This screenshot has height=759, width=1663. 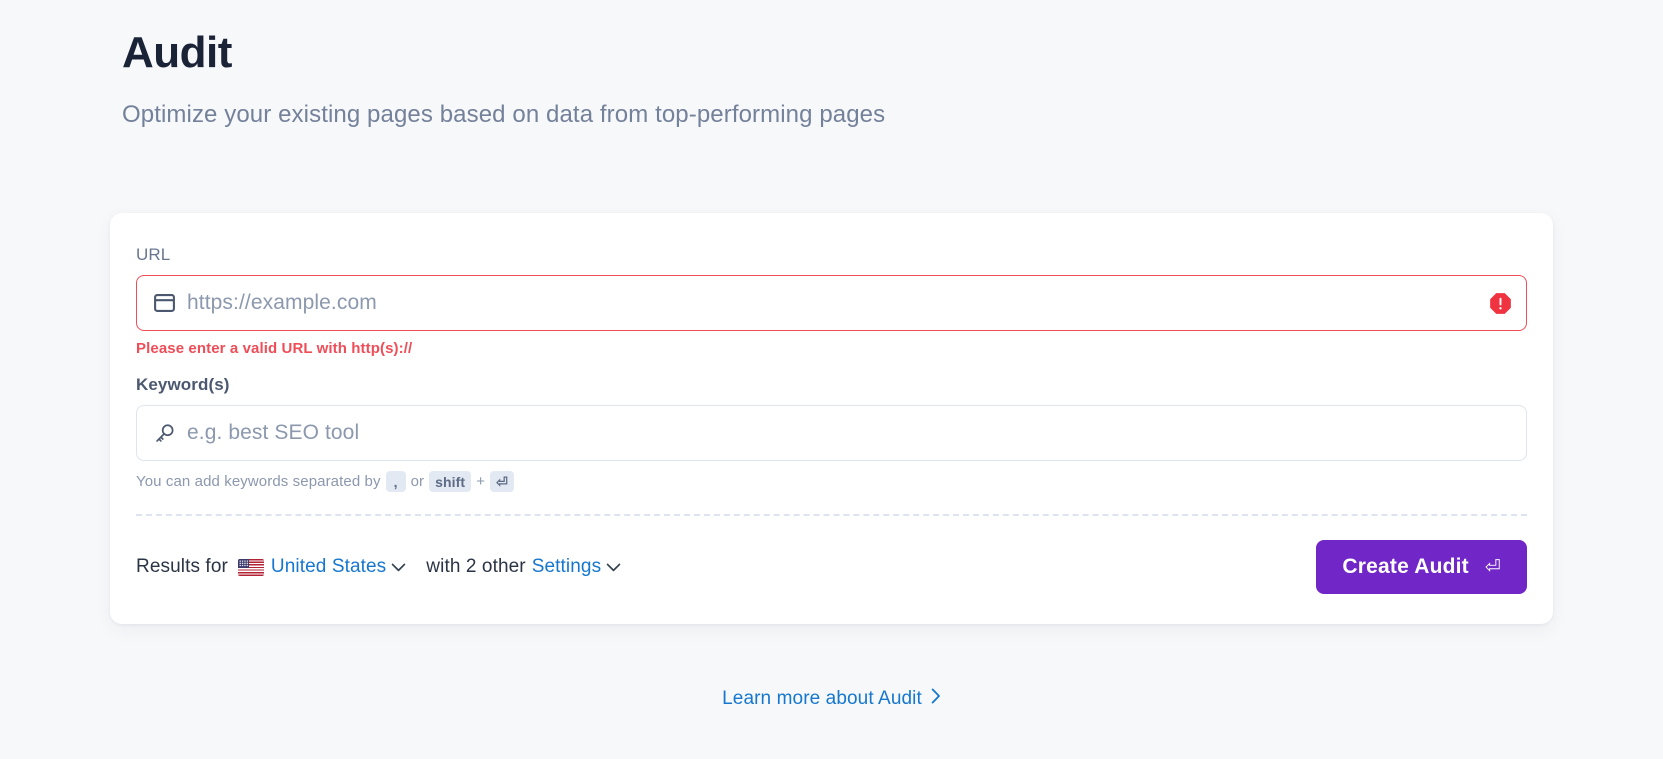 What do you see at coordinates (831, 515) in the screenshot?
I see `form-divider` at bounding box center [831, 515].